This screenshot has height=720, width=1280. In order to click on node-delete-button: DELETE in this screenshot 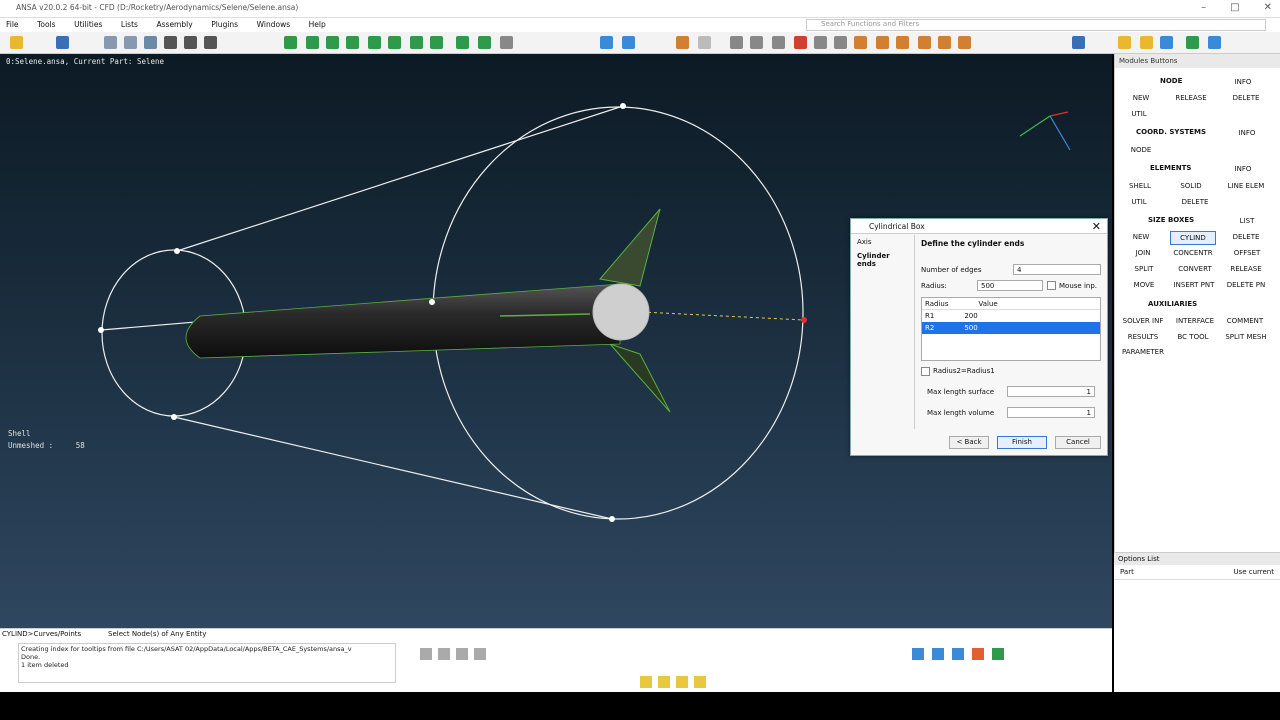, I will do `click(1246, 98)`.